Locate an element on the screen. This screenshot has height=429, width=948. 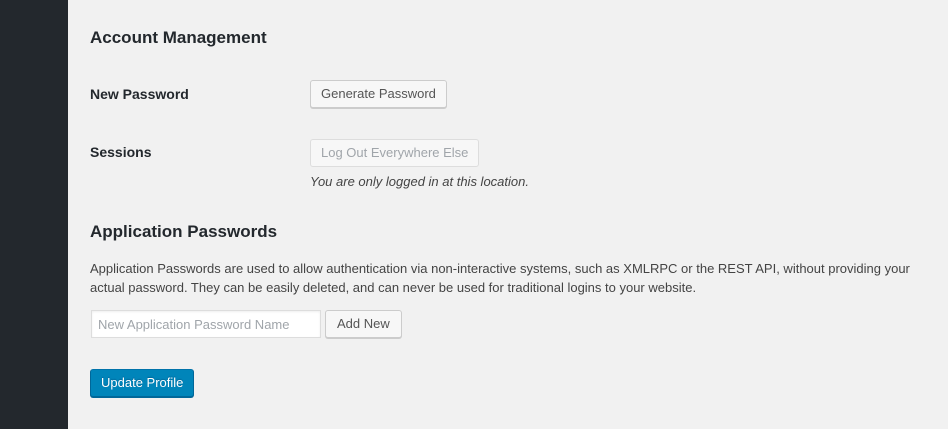
log-out-everywhere-button: Log Out Everywhere Else is located at coordinates (395, 153).